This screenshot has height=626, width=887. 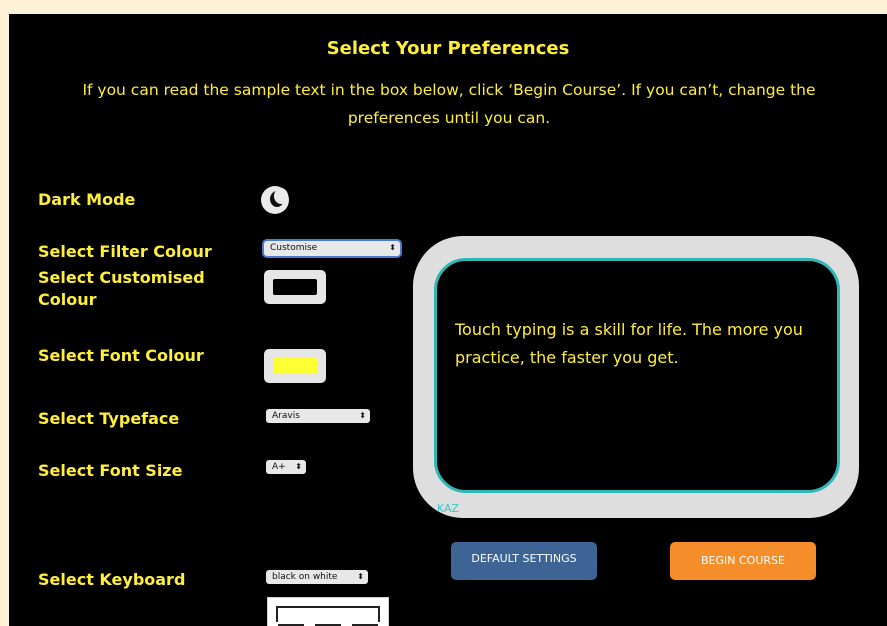 I want to click on kaz-brand: KAZ, so click(x=448, y=508).